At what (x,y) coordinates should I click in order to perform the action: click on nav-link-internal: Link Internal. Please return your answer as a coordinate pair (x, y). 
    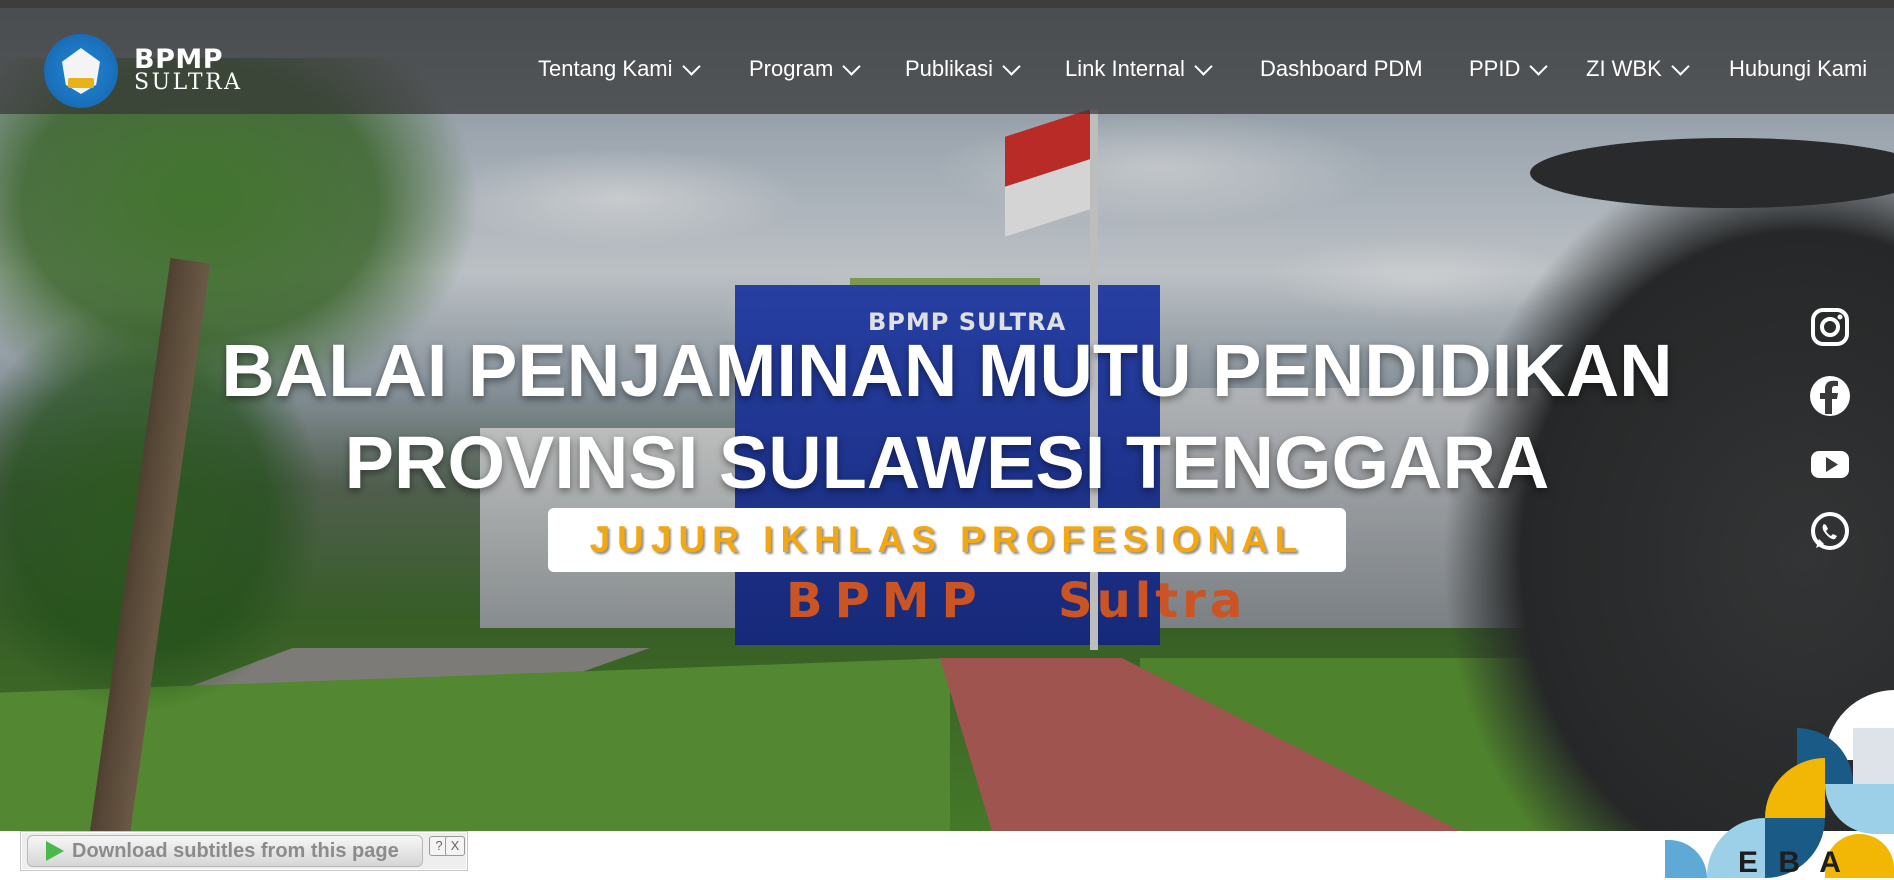
    Looking at the image, I should click on (1139, 69).